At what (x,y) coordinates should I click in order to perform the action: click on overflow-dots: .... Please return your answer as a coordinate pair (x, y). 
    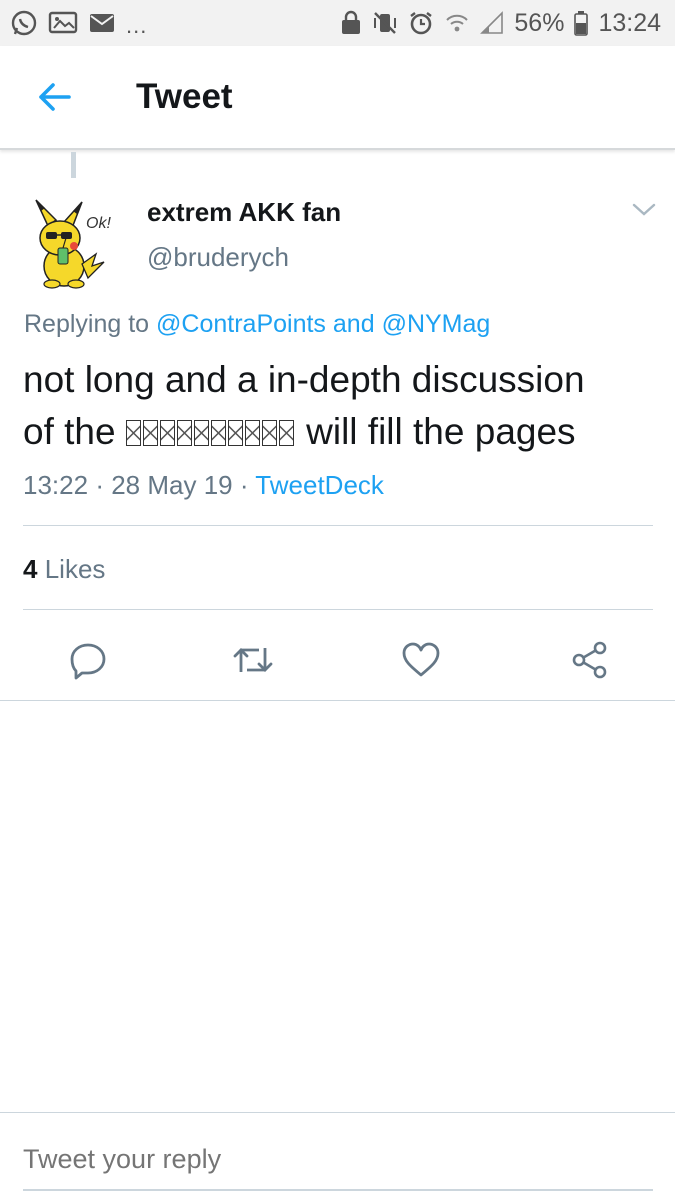
    Looking at the image, I should click on (137, 25).